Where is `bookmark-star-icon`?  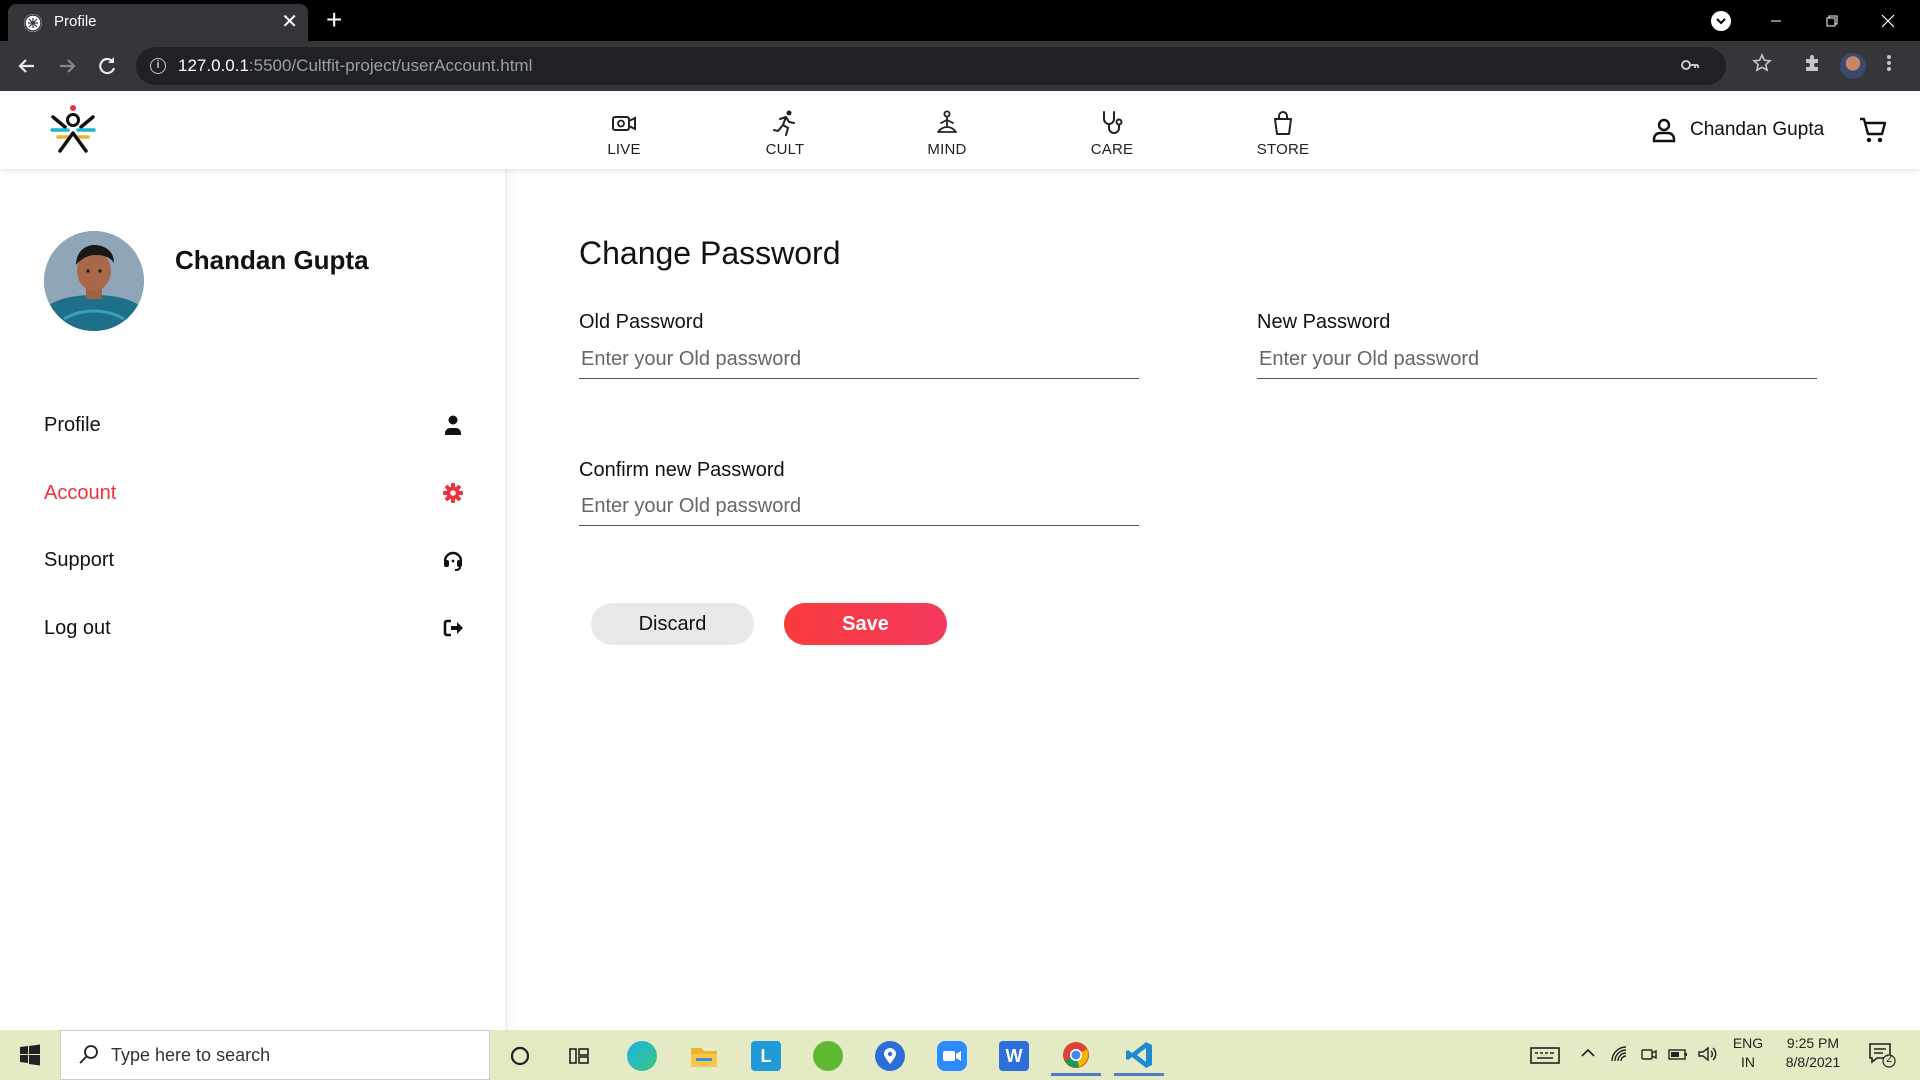
bookmark-star-icon is located at coordinates (1762, 66).